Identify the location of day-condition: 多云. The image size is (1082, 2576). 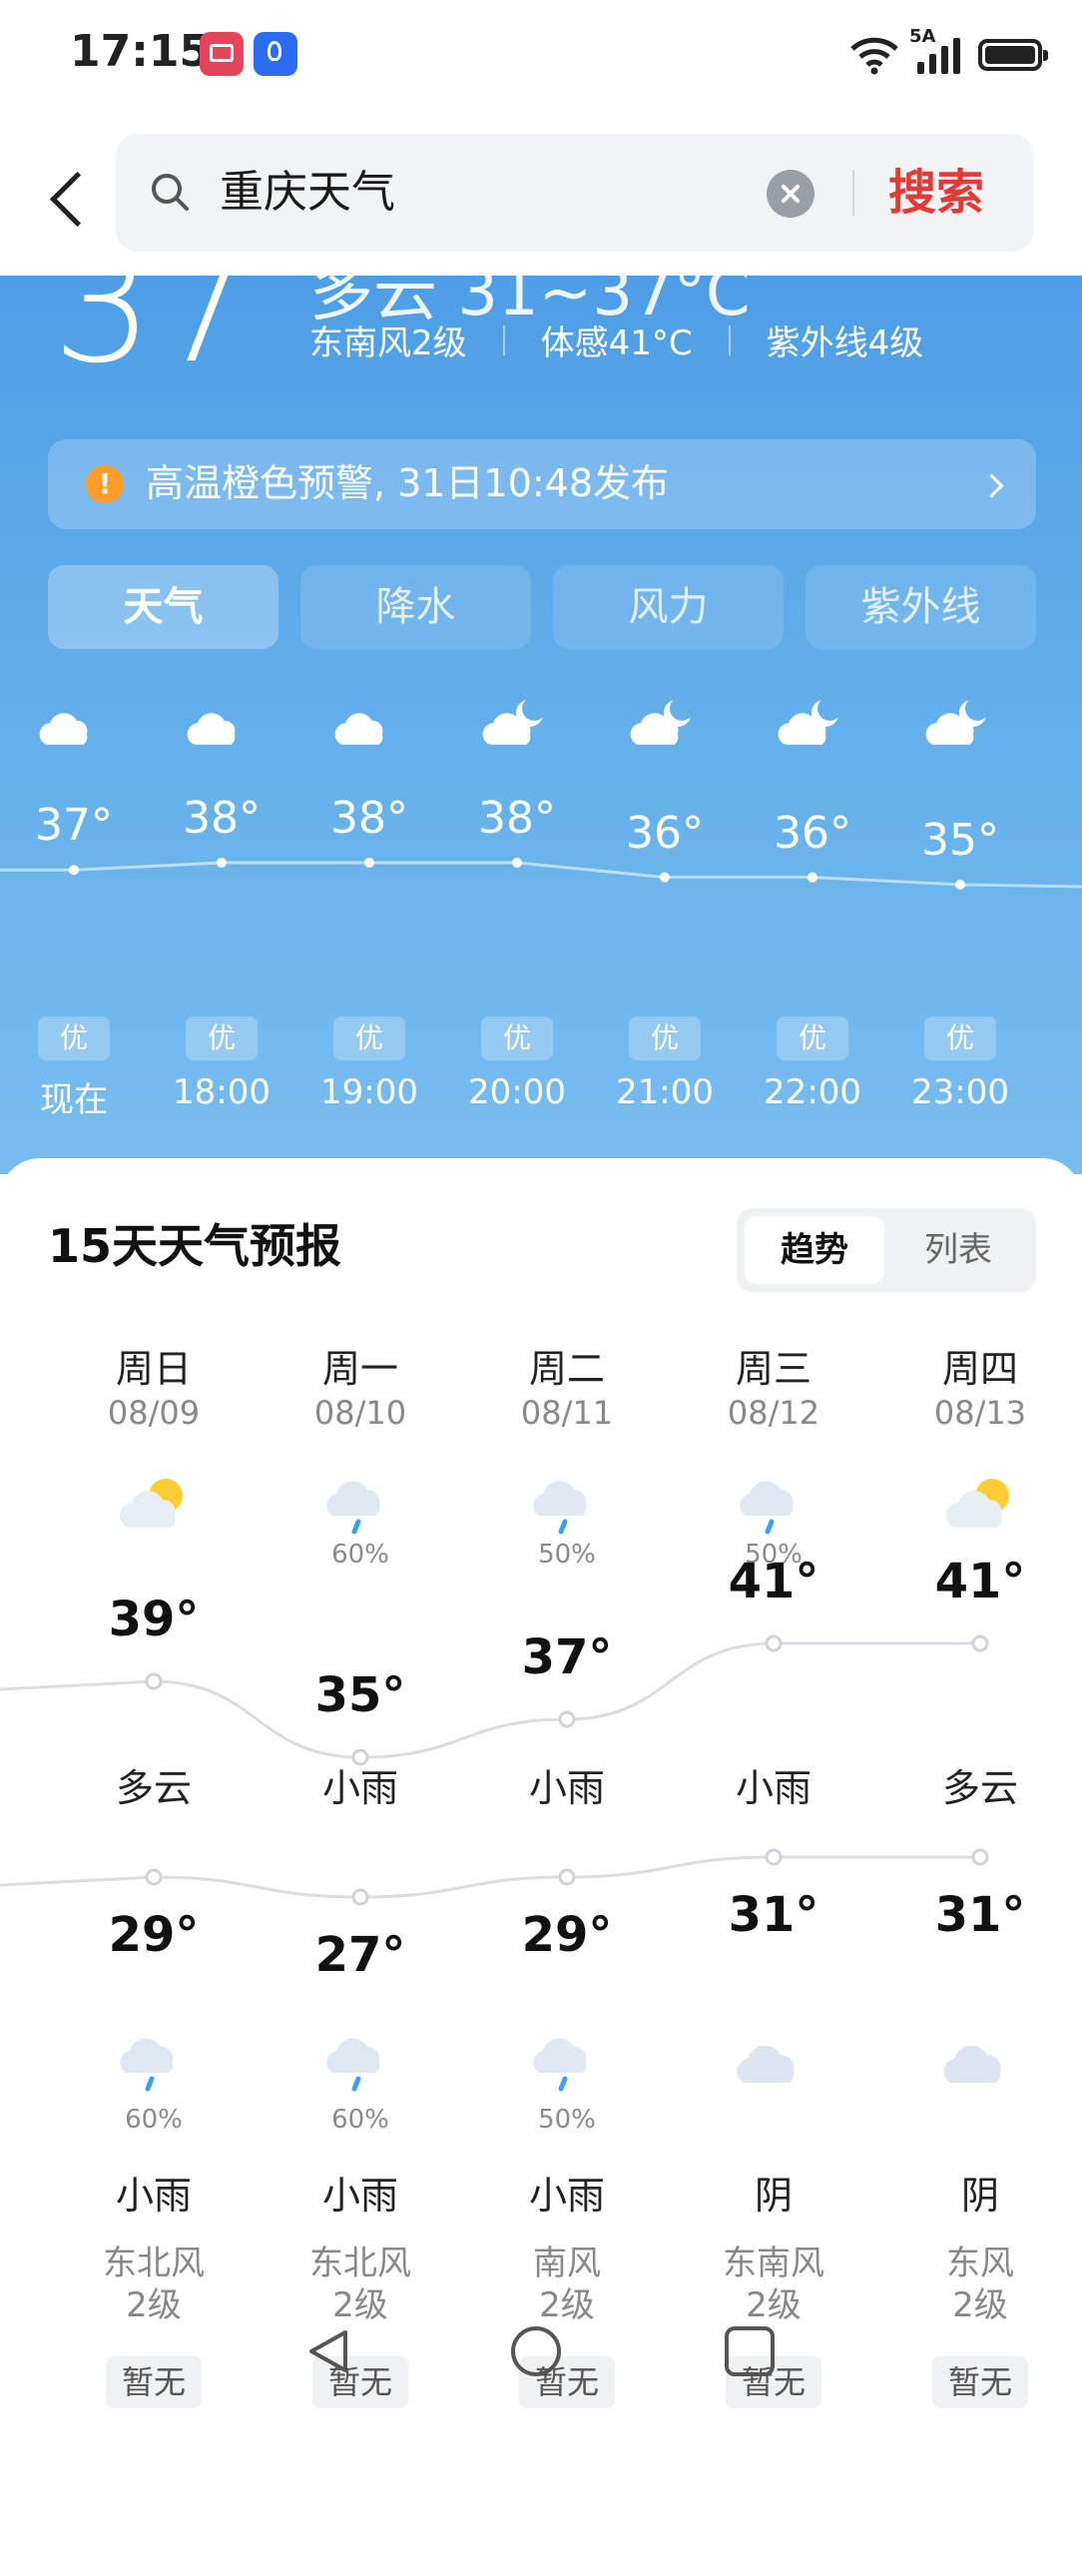
(153, 1788).